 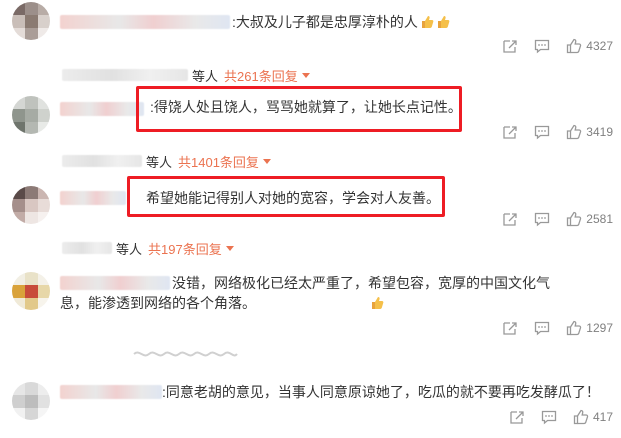 I want to click on comment-actions: 4327, so click(x=549, y=46).